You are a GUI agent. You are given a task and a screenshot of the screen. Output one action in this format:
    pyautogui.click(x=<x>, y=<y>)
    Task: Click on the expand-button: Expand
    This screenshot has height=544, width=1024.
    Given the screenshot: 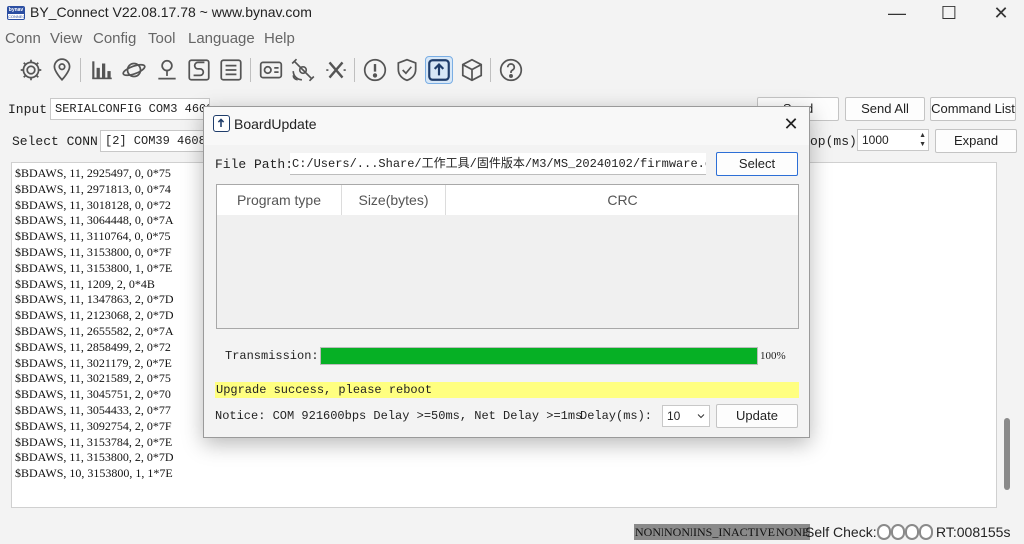 What is the action you would take?
    pyautogui.click(x=976, y=141)
    